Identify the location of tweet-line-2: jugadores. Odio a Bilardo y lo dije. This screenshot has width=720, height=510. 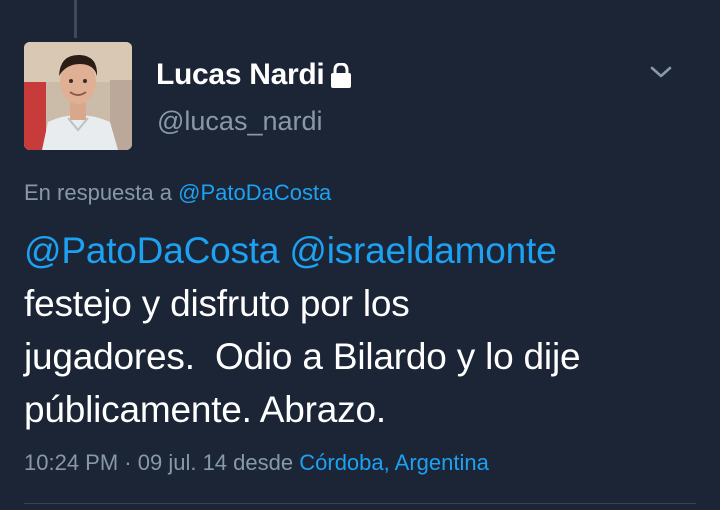
(302, 356).